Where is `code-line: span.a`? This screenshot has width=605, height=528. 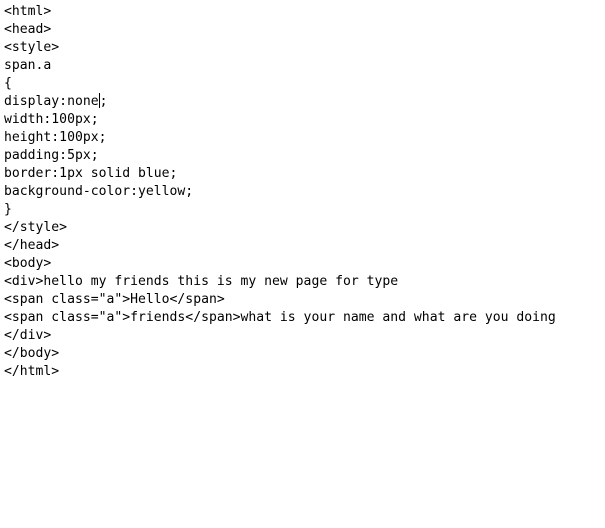 code-line: span.a is located at coordinates (28, 65).